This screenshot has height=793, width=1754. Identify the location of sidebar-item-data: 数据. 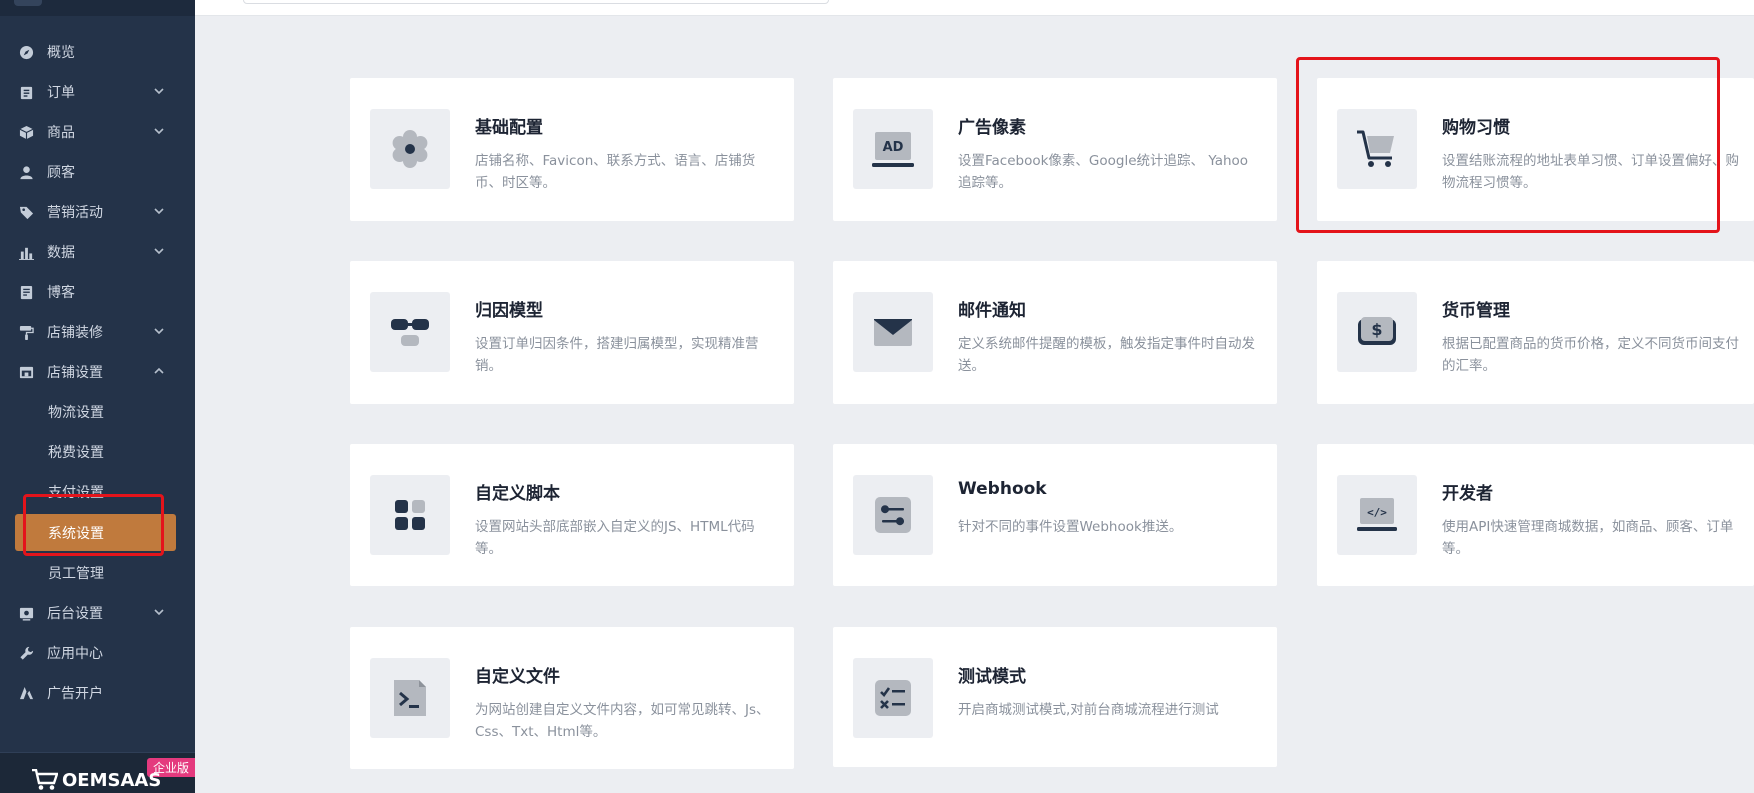
(97, 252).